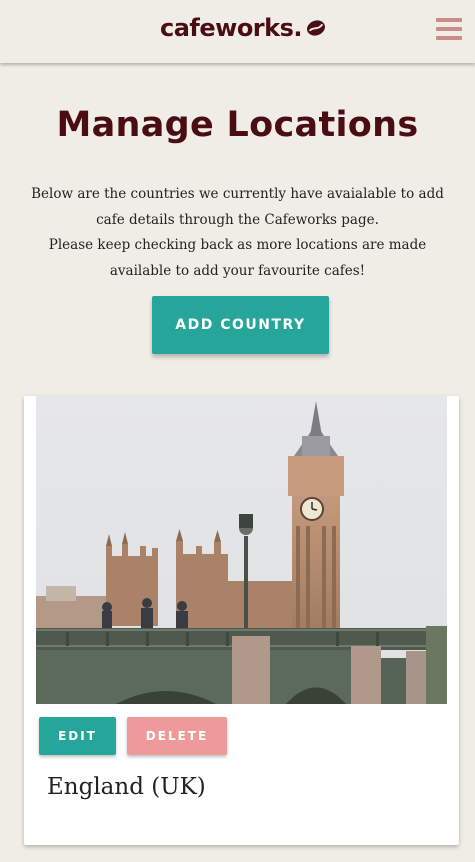  I want to click on brand-logo: cafeworks., so click(243, 28).